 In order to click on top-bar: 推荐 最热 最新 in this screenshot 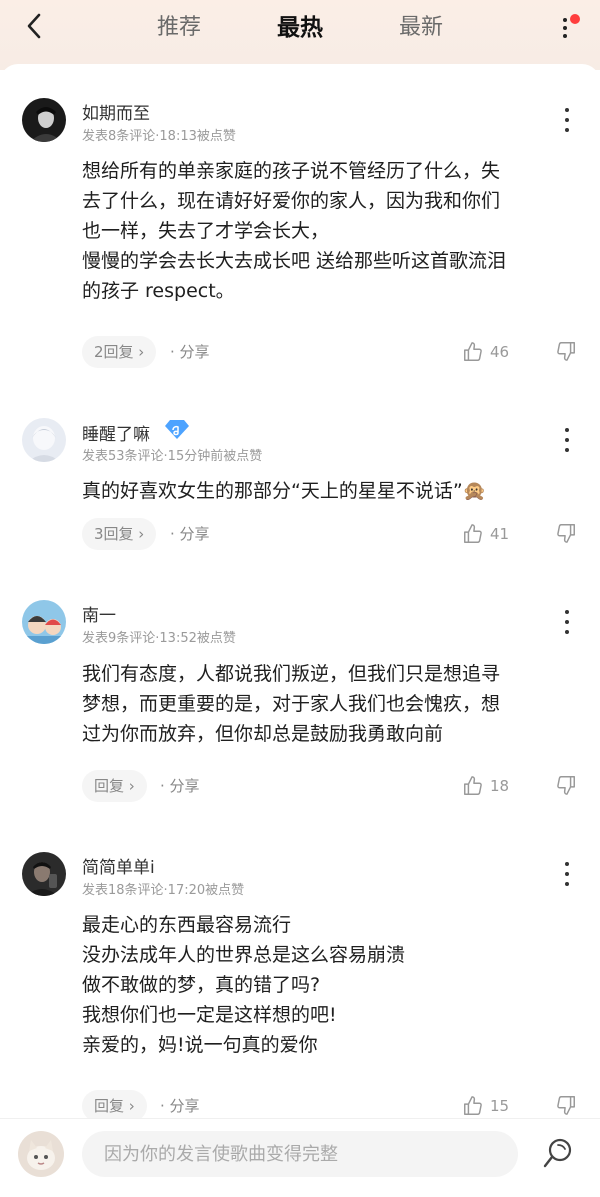, I will do `click(300, 35)`.